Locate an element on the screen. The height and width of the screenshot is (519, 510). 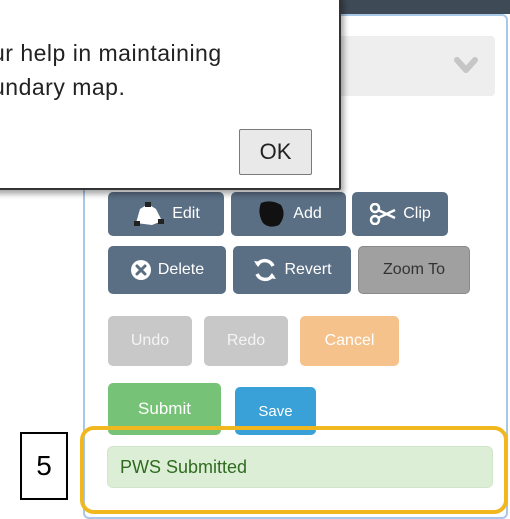
clip-button: Clip is located at coordinates (400, 214).